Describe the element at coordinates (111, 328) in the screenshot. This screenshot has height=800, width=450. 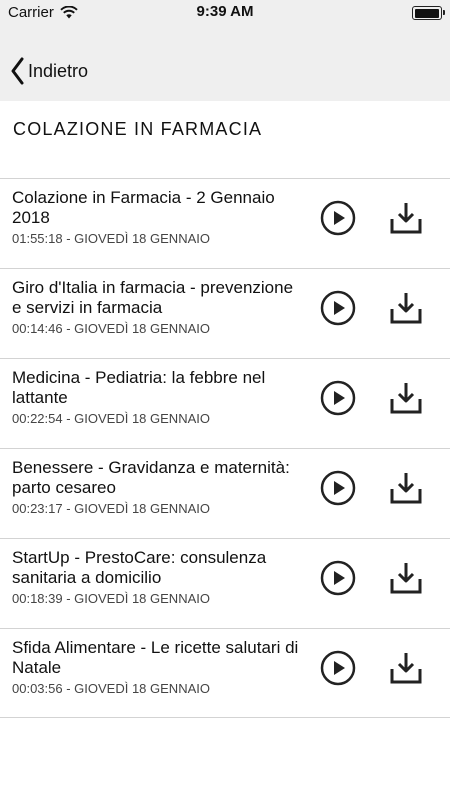
I see `episode-meta: 00:14:46 - GIOVEDÌ 18 GENNAIO` at that location.